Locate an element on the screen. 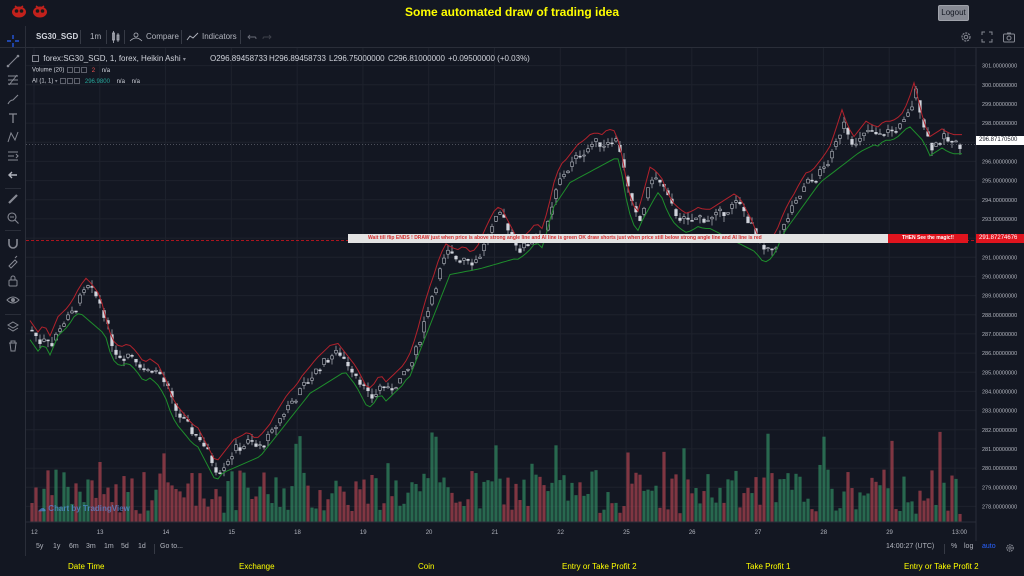 The image size is (1024, 576). price-tick-label: 291.00000000 is located at coordinates (999, 258).